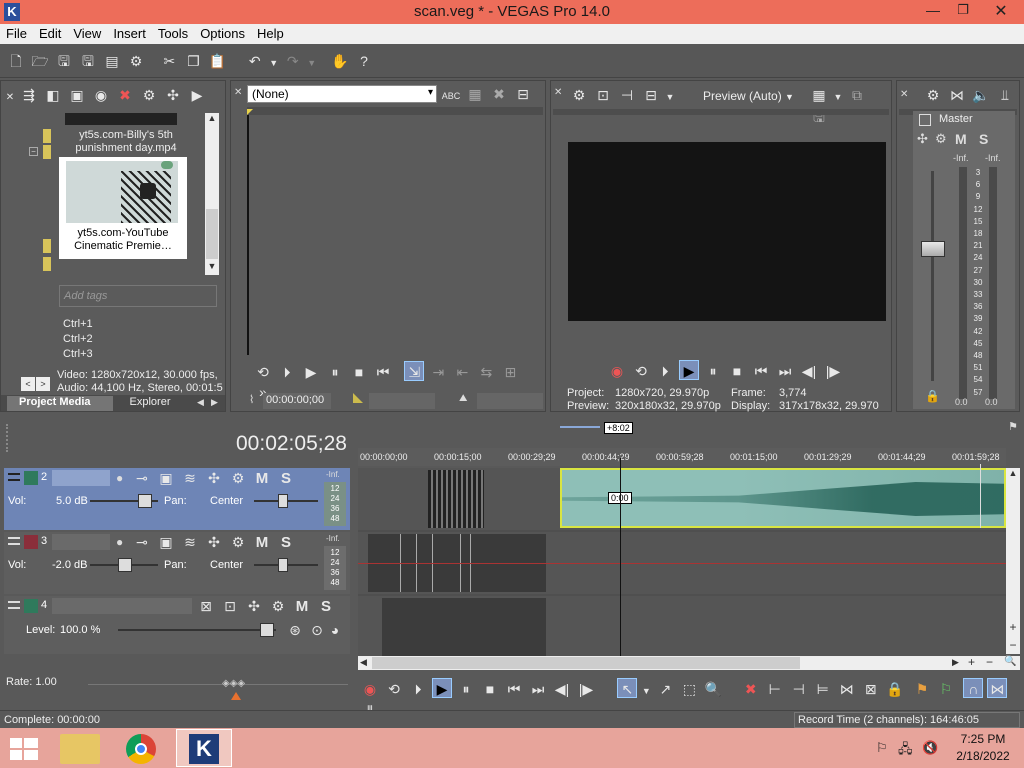  I want to click on composite-mode-icon: ⊛, so click(295, 630).